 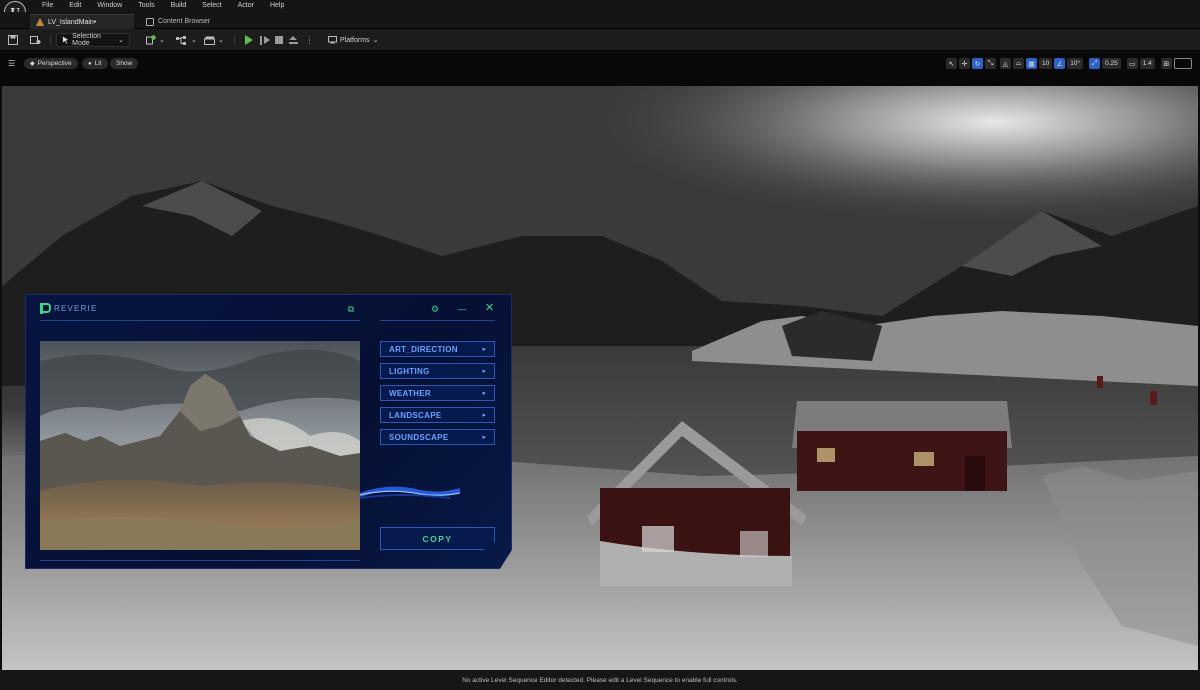 I want to click on save-icon, so click(x=13, y=40).